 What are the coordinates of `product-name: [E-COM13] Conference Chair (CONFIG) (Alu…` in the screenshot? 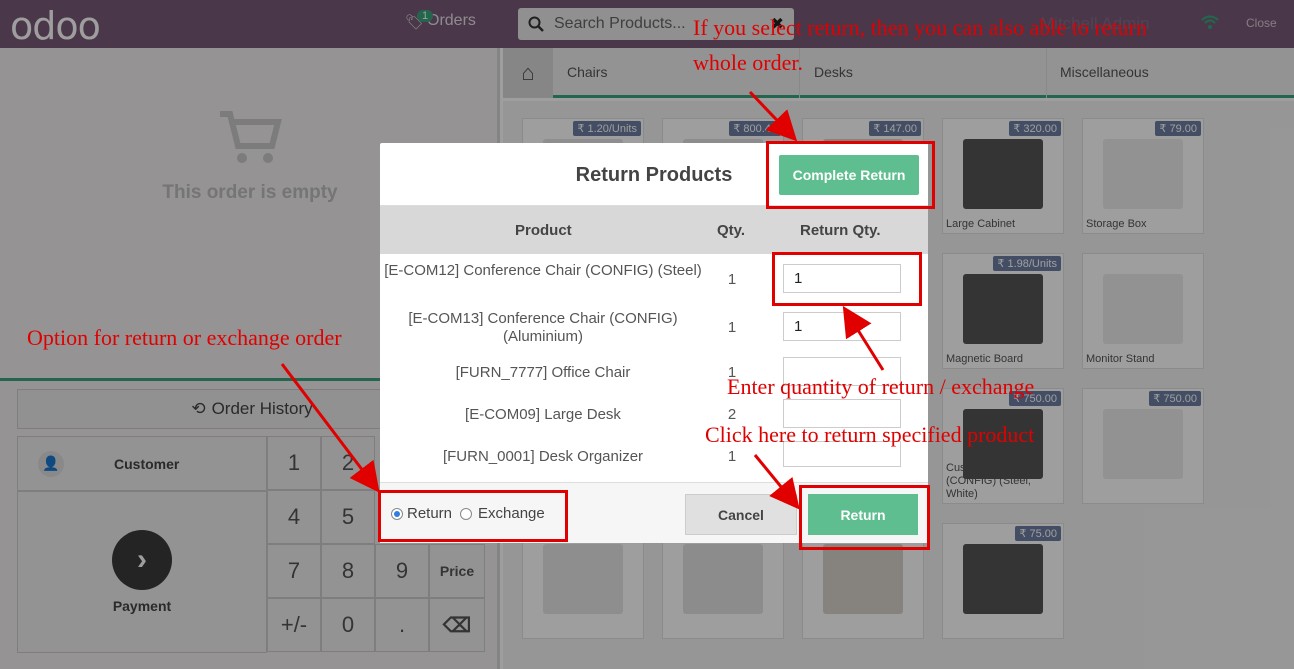 It's located at (543, 327).